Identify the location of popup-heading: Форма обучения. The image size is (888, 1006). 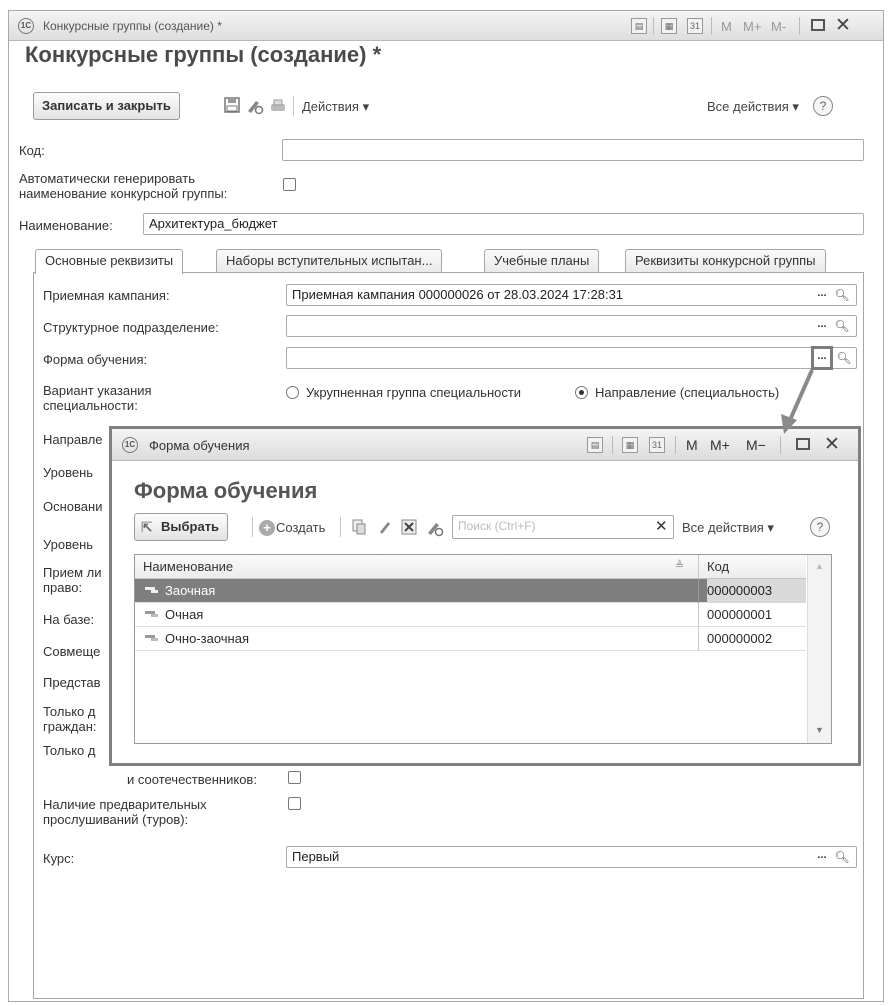
(226, 490).